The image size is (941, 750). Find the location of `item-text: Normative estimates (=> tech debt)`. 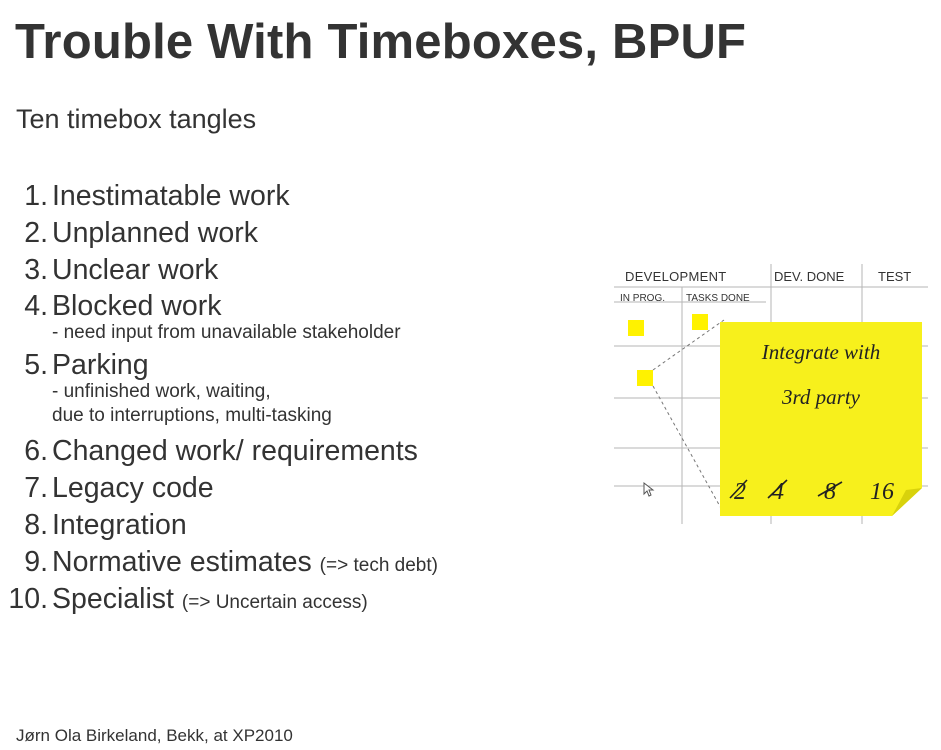

item-text: Normative estimates (=> tech debt) is located at coordinates (245, 564).